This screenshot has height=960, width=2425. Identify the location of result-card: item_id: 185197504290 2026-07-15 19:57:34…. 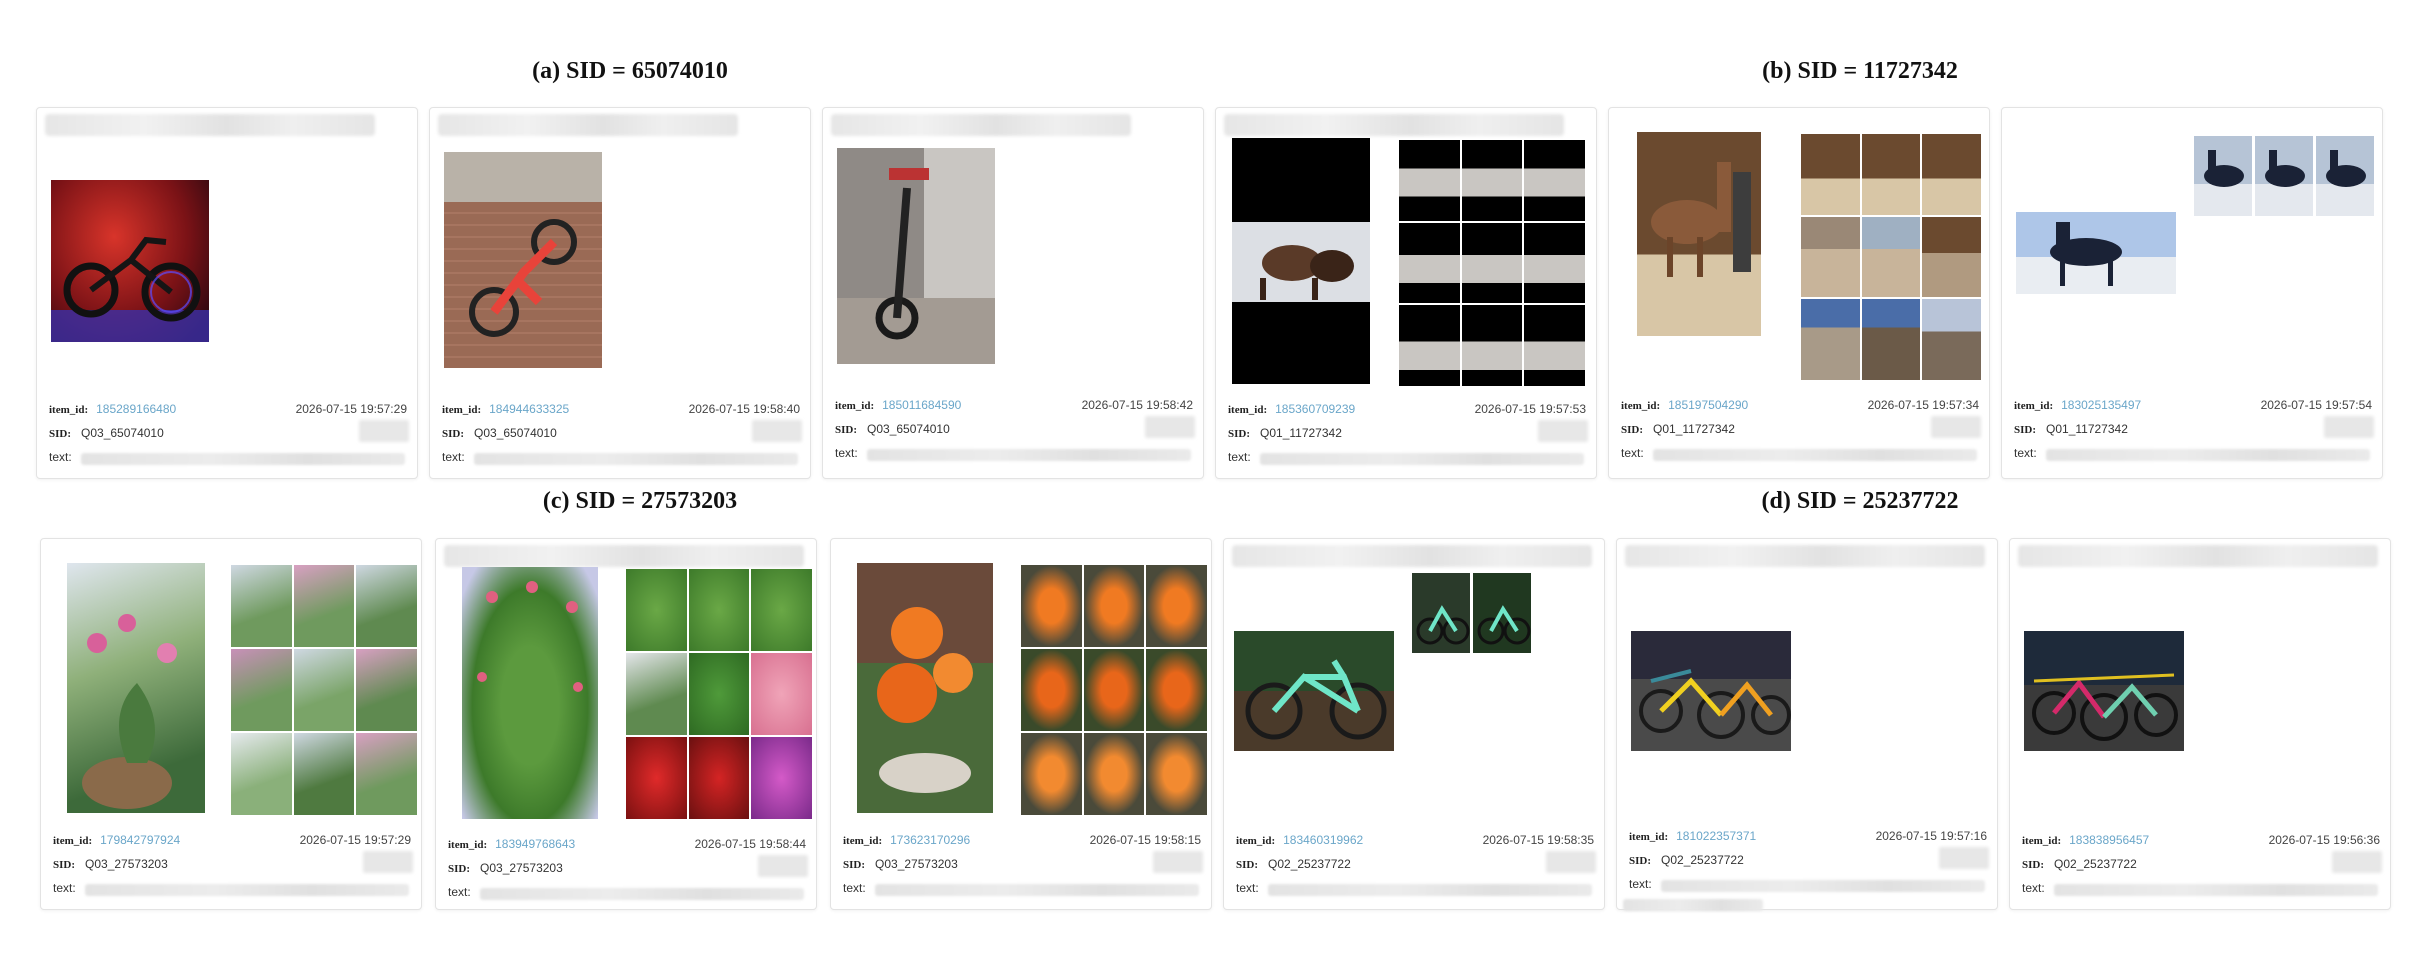
(1799, 293).